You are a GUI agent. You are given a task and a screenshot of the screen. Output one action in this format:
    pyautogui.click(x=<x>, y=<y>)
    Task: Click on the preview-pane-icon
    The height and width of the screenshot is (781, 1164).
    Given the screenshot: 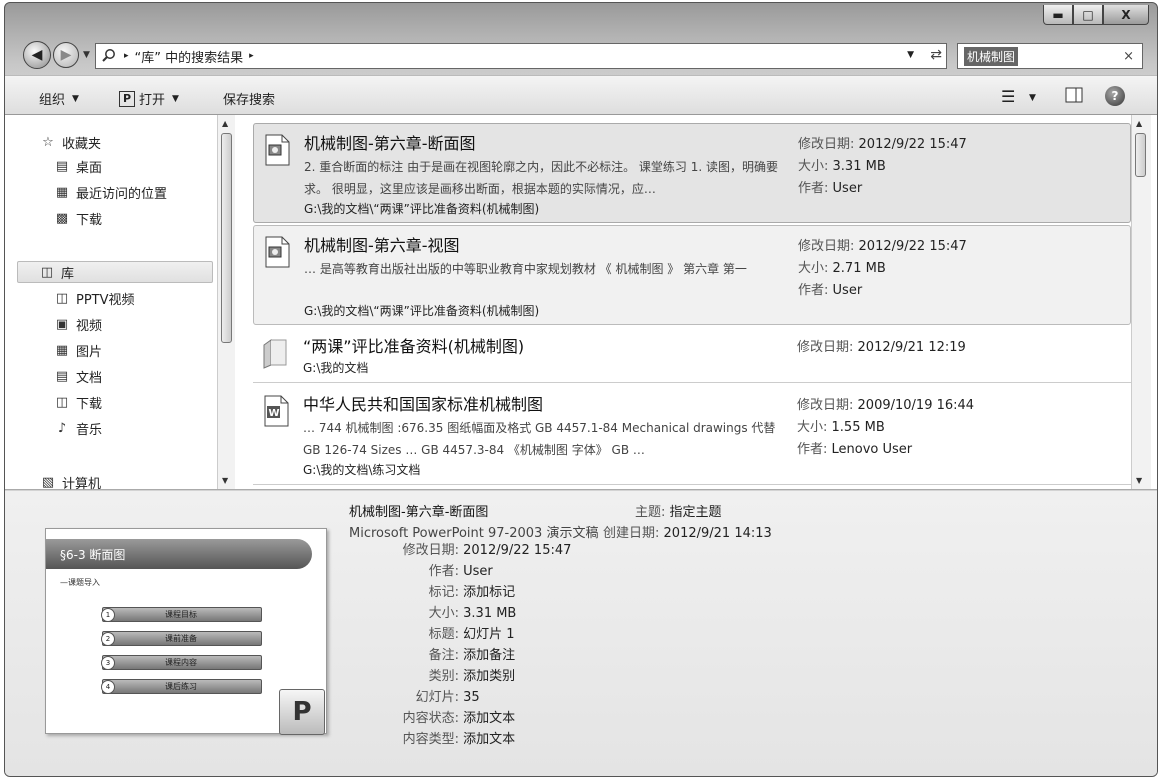 What is the action you would take?
    pyautogui.click(x=1074, y=97)
    